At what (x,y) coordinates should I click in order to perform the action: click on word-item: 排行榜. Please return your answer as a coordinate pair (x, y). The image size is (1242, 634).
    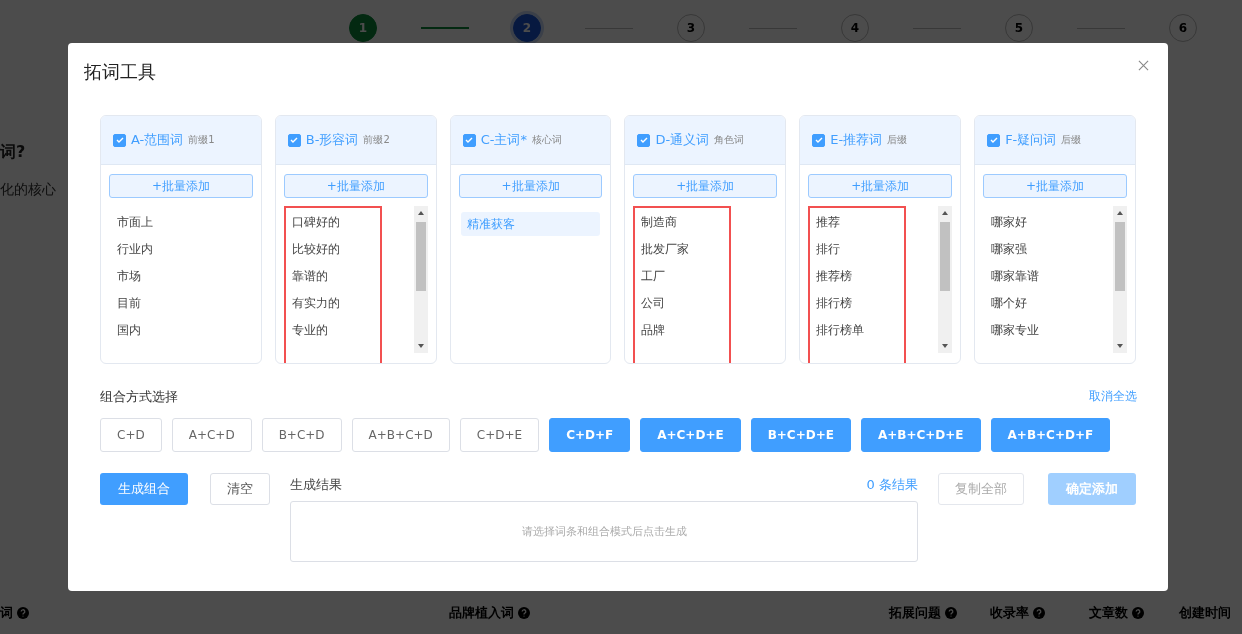
    Looking at the image, I should click on (857, 303).